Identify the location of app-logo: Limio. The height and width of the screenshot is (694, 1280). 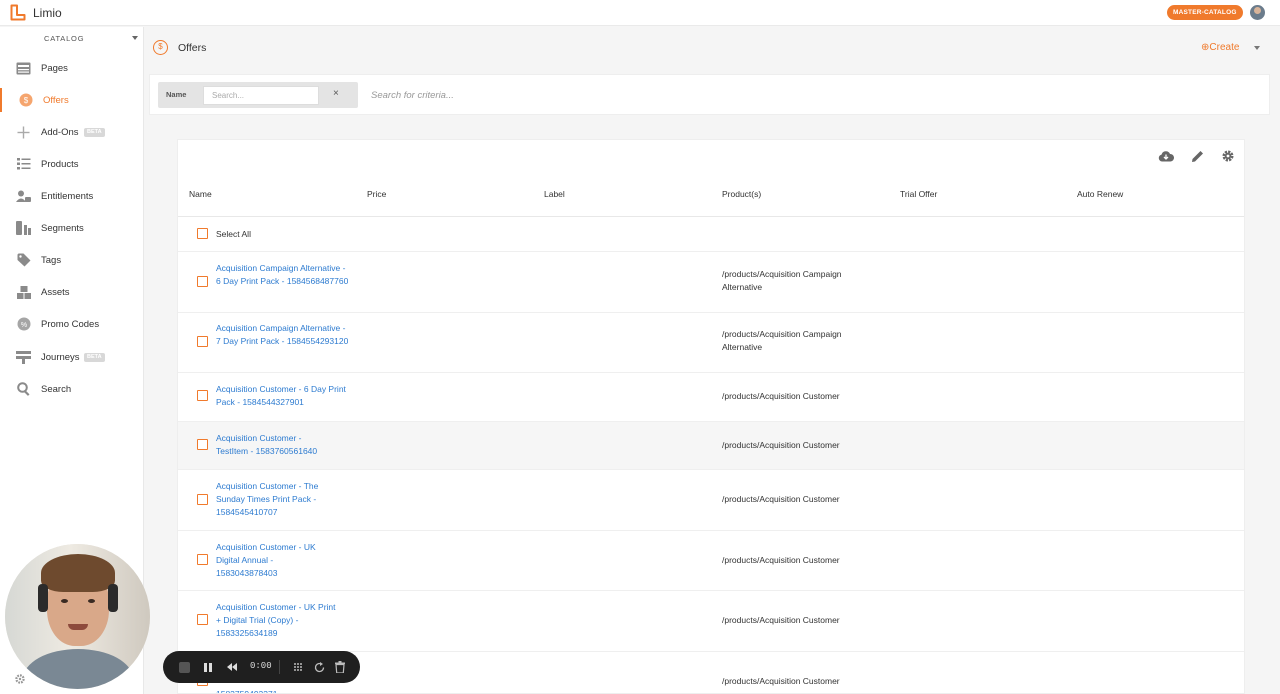
(36, 12).